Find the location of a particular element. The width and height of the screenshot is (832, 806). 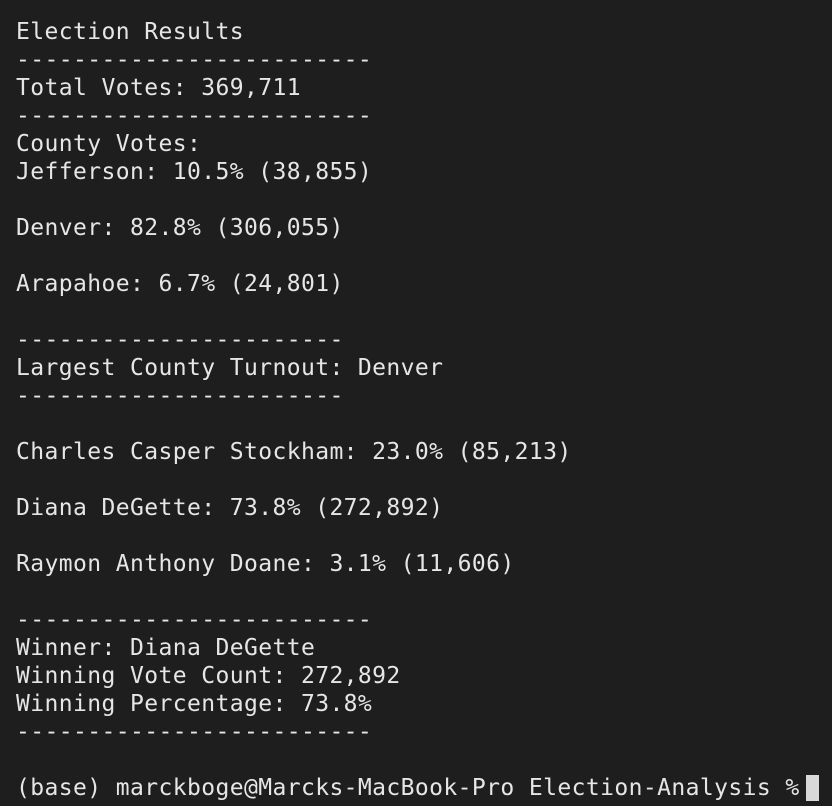

output-title: Election Results is located at coordinates (130, 32).